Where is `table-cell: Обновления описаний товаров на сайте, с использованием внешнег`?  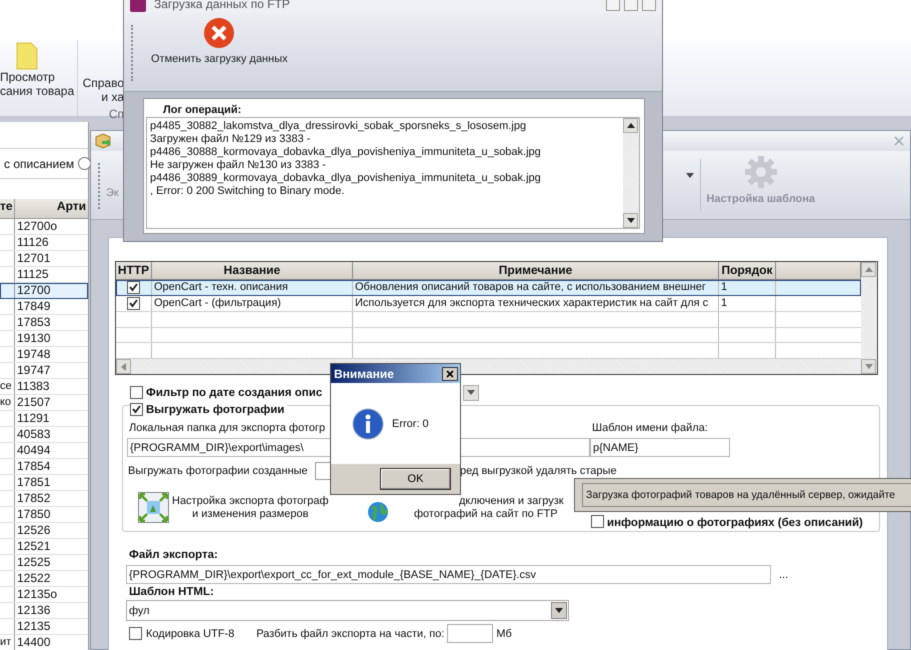 table-cell: Обновления описаний товаров на сайте, с использованием внешнег is located at coordinates (536, 288).